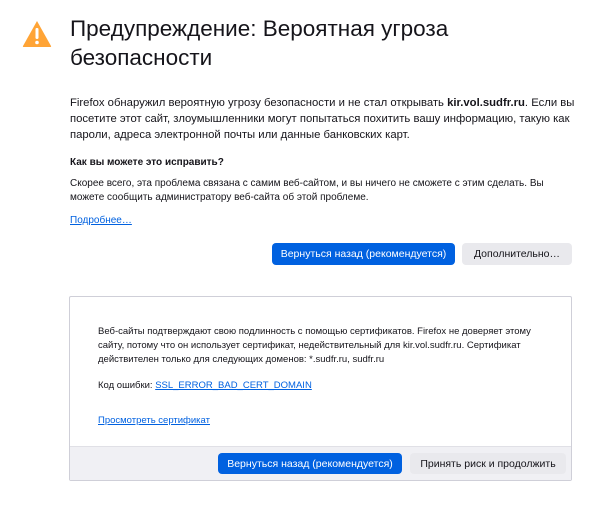 The height and width of the screenshot is (506, 600). Describe the element at coordinates (486, 103) in the screenshot. I see `intro-domain: kir.vol.sudfr.ru` at that location.